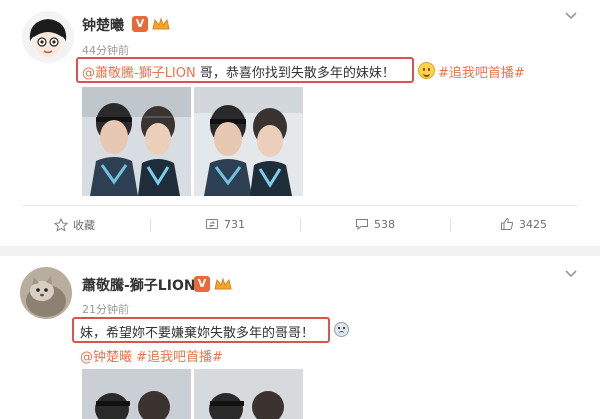 This screenshot has height=419, width=600. Describe the element at coordinates (571, 274) in the screenshot. I see `chevron-down-icon` at that location.